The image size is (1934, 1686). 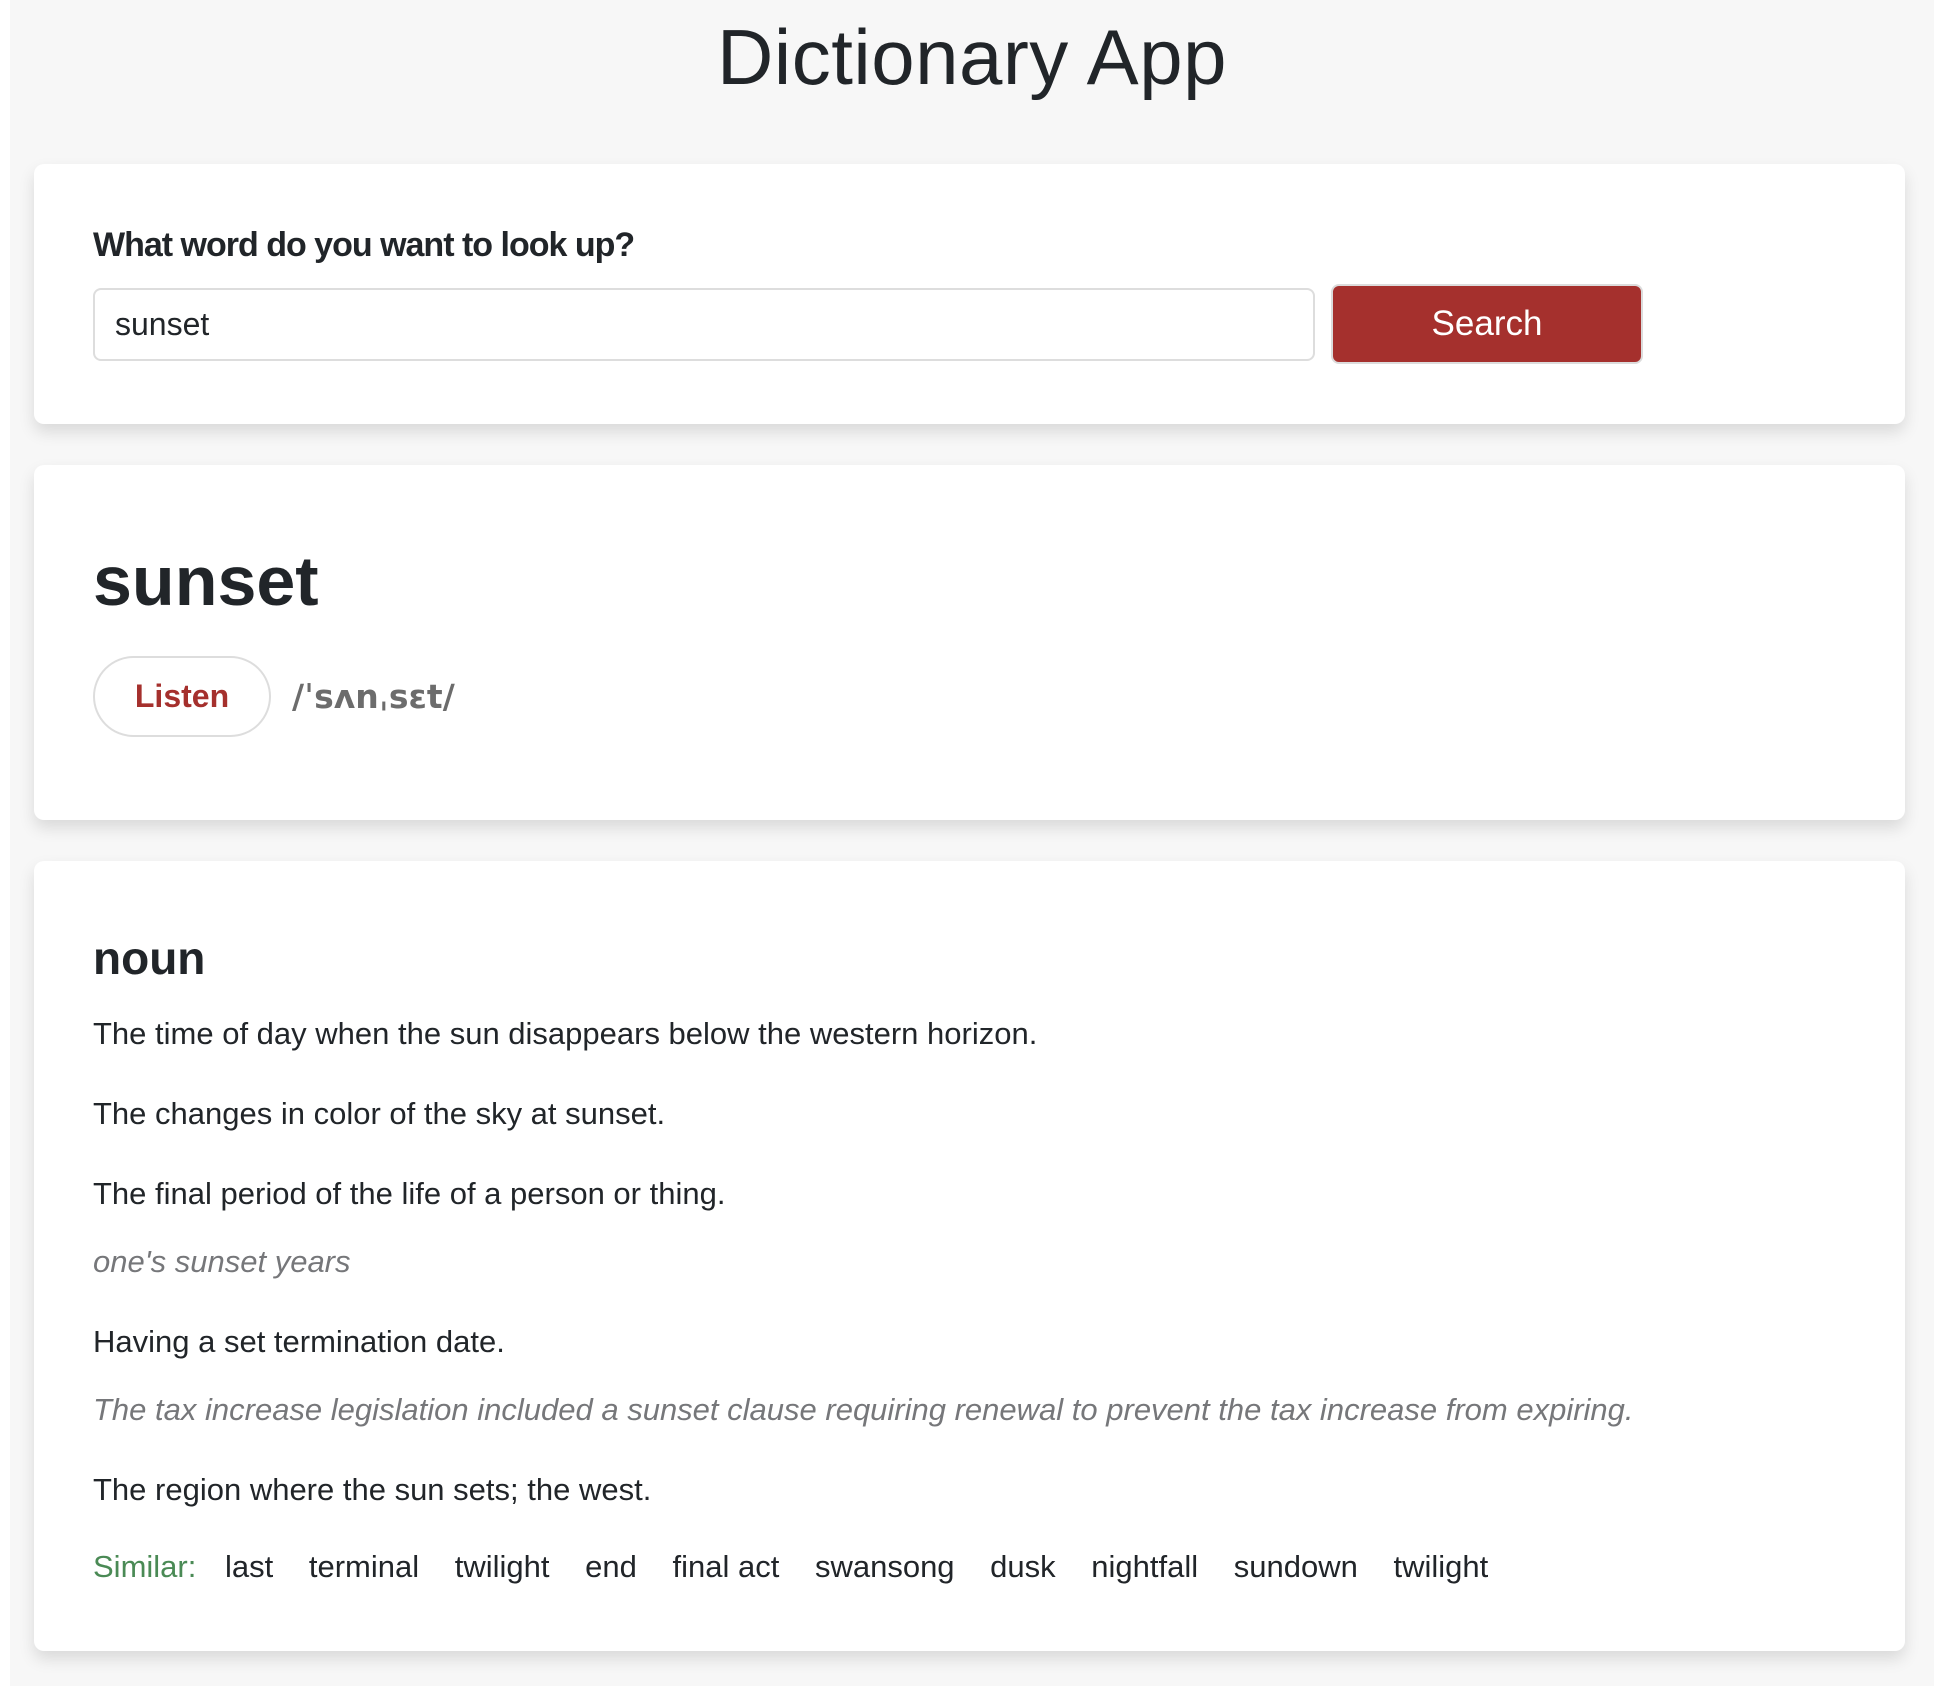 What do you see at coordinates (372, 1489) in the screenshot?
I see `definition: The region where the sun sets; the west.` at bounding box center [372, 1489].